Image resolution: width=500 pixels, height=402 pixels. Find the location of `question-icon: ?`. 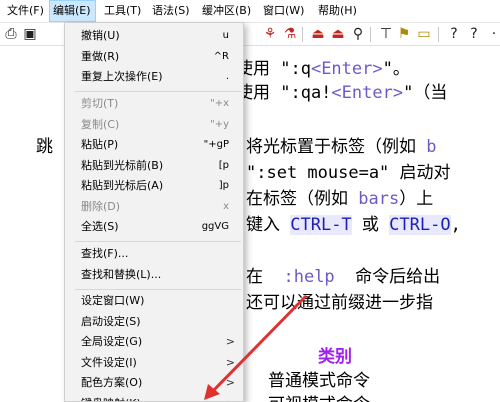

question-icon: ? is located at coordinates (474, 34).